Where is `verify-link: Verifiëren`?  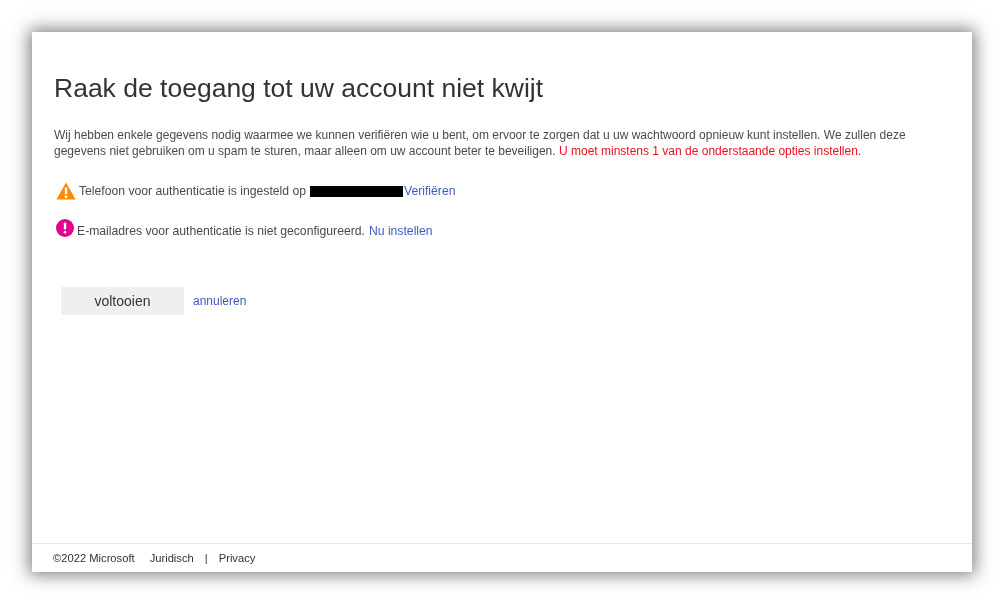 verify-link: Verifiëren is located at coordinates (430, 191).